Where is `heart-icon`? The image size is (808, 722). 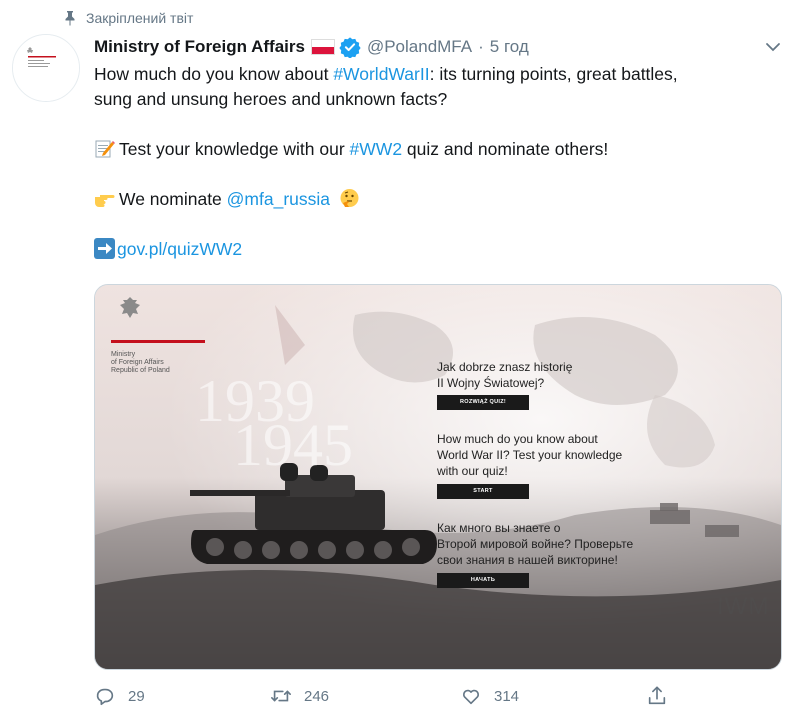 heart-icon is located at coordinates (471, 697).